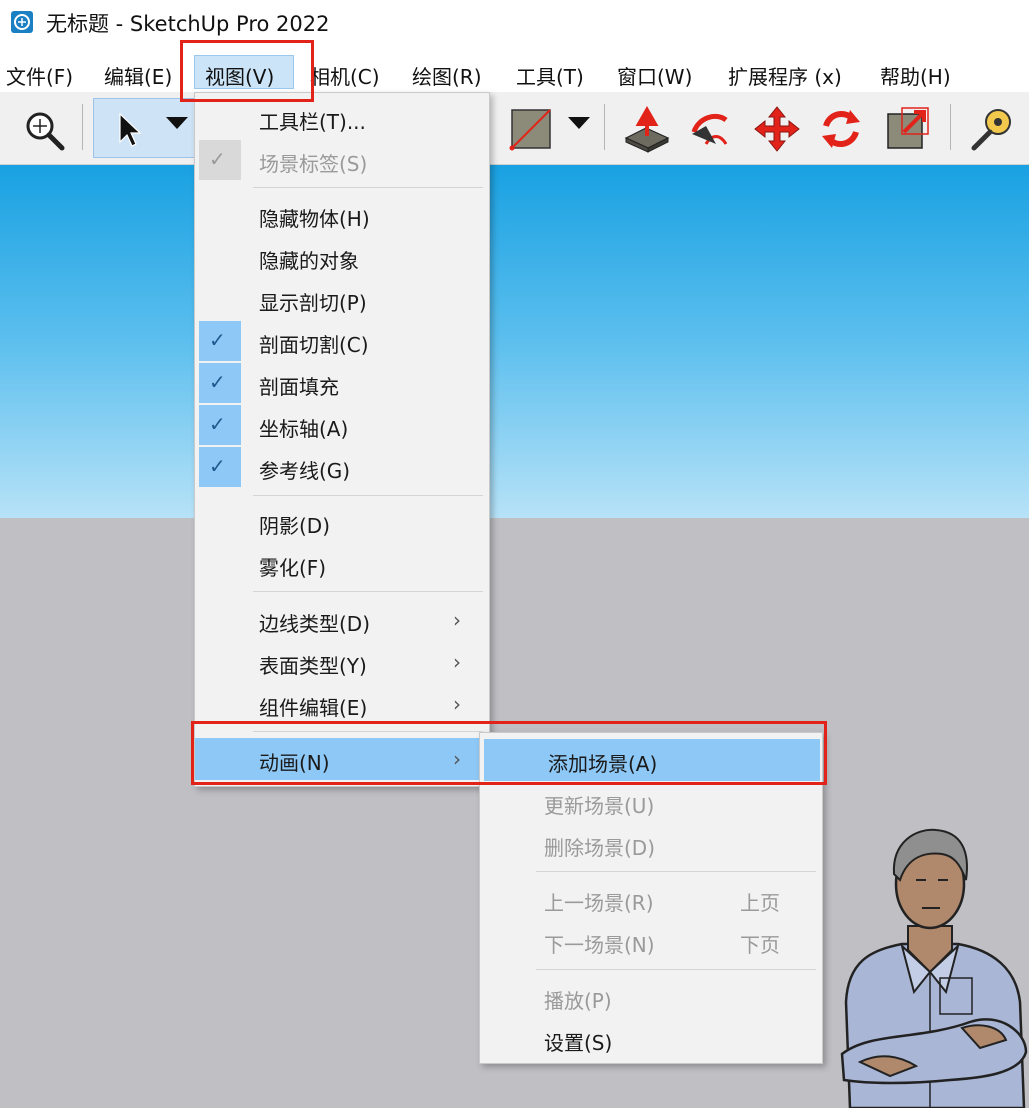 This screenshot has width=1029, height=1108. Describe the element at coordinates (652, 844) in the screenshot. I see `submenu-item-delete-scene: 删除场景(D)` at that location.